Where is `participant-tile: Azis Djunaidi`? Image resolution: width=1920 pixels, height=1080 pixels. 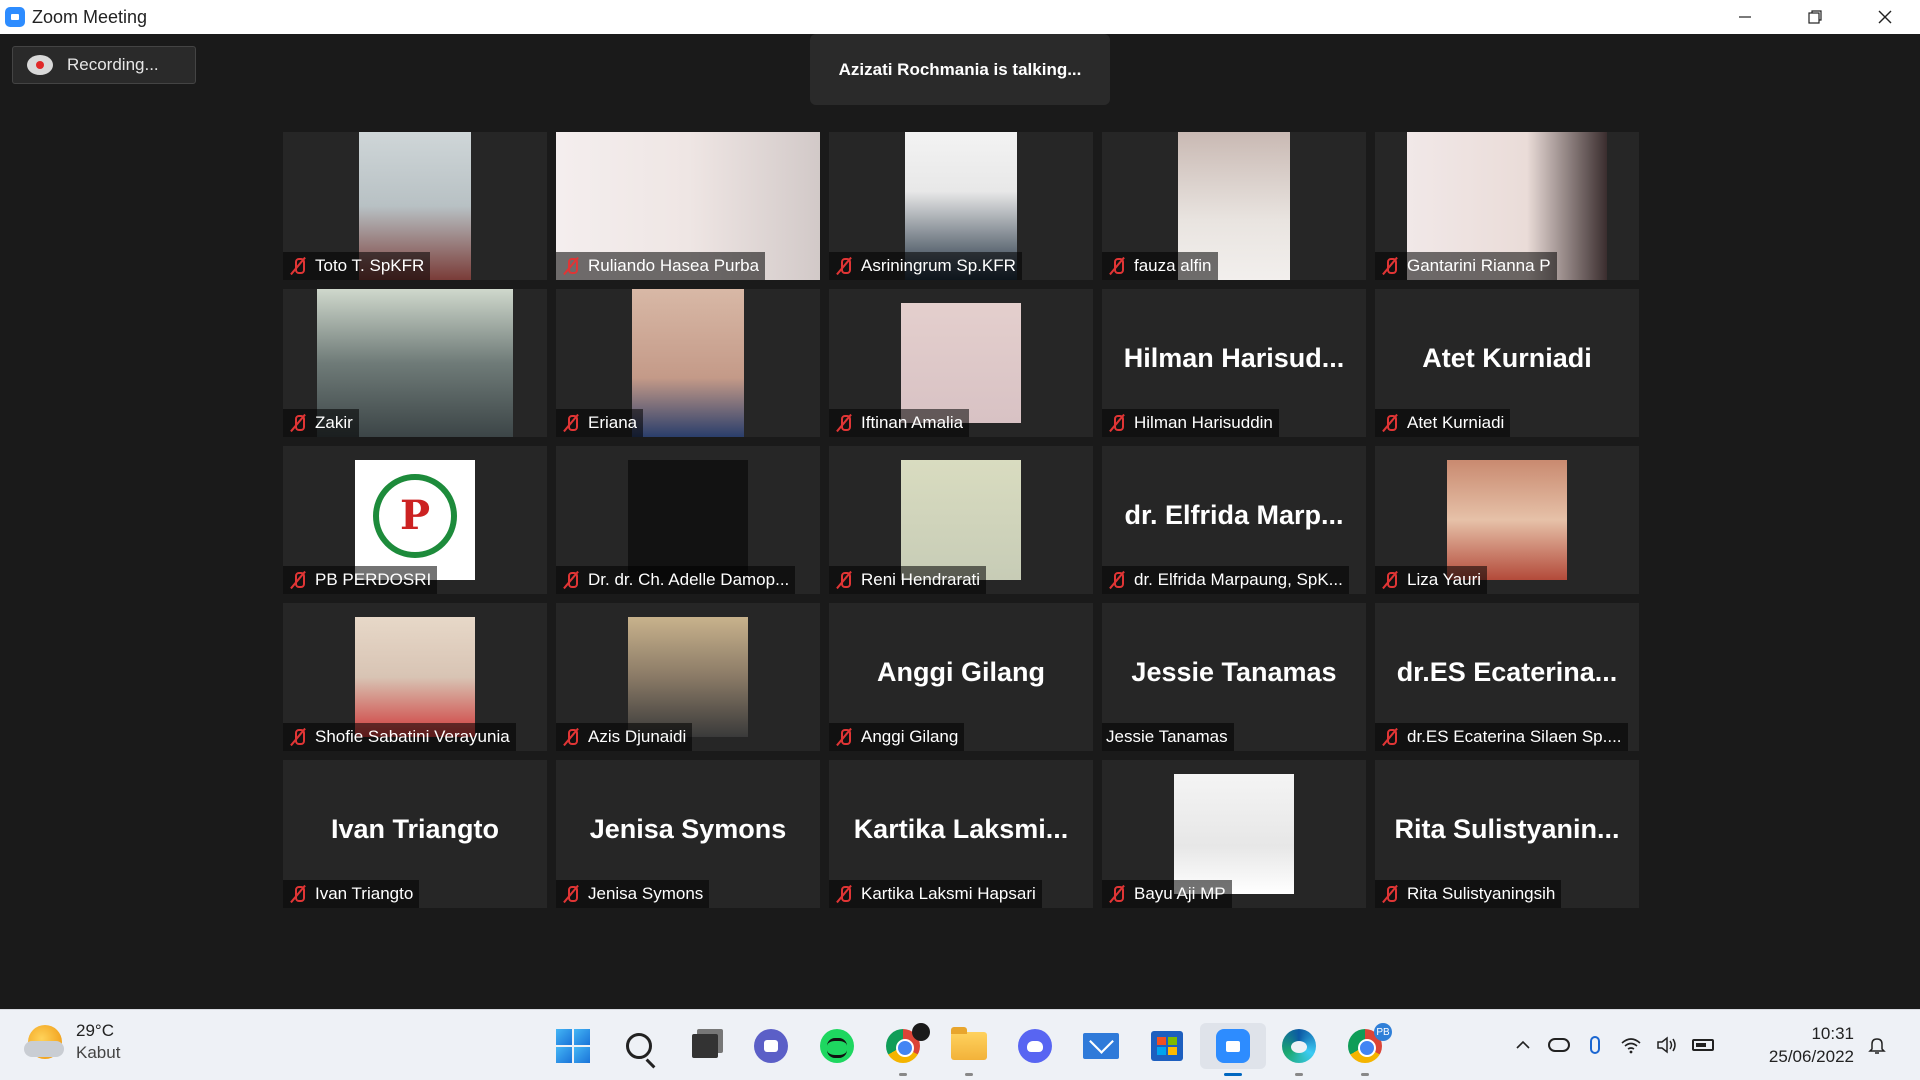
participant-tile: Azis Djunaidi is located at coordinates (688, 677).